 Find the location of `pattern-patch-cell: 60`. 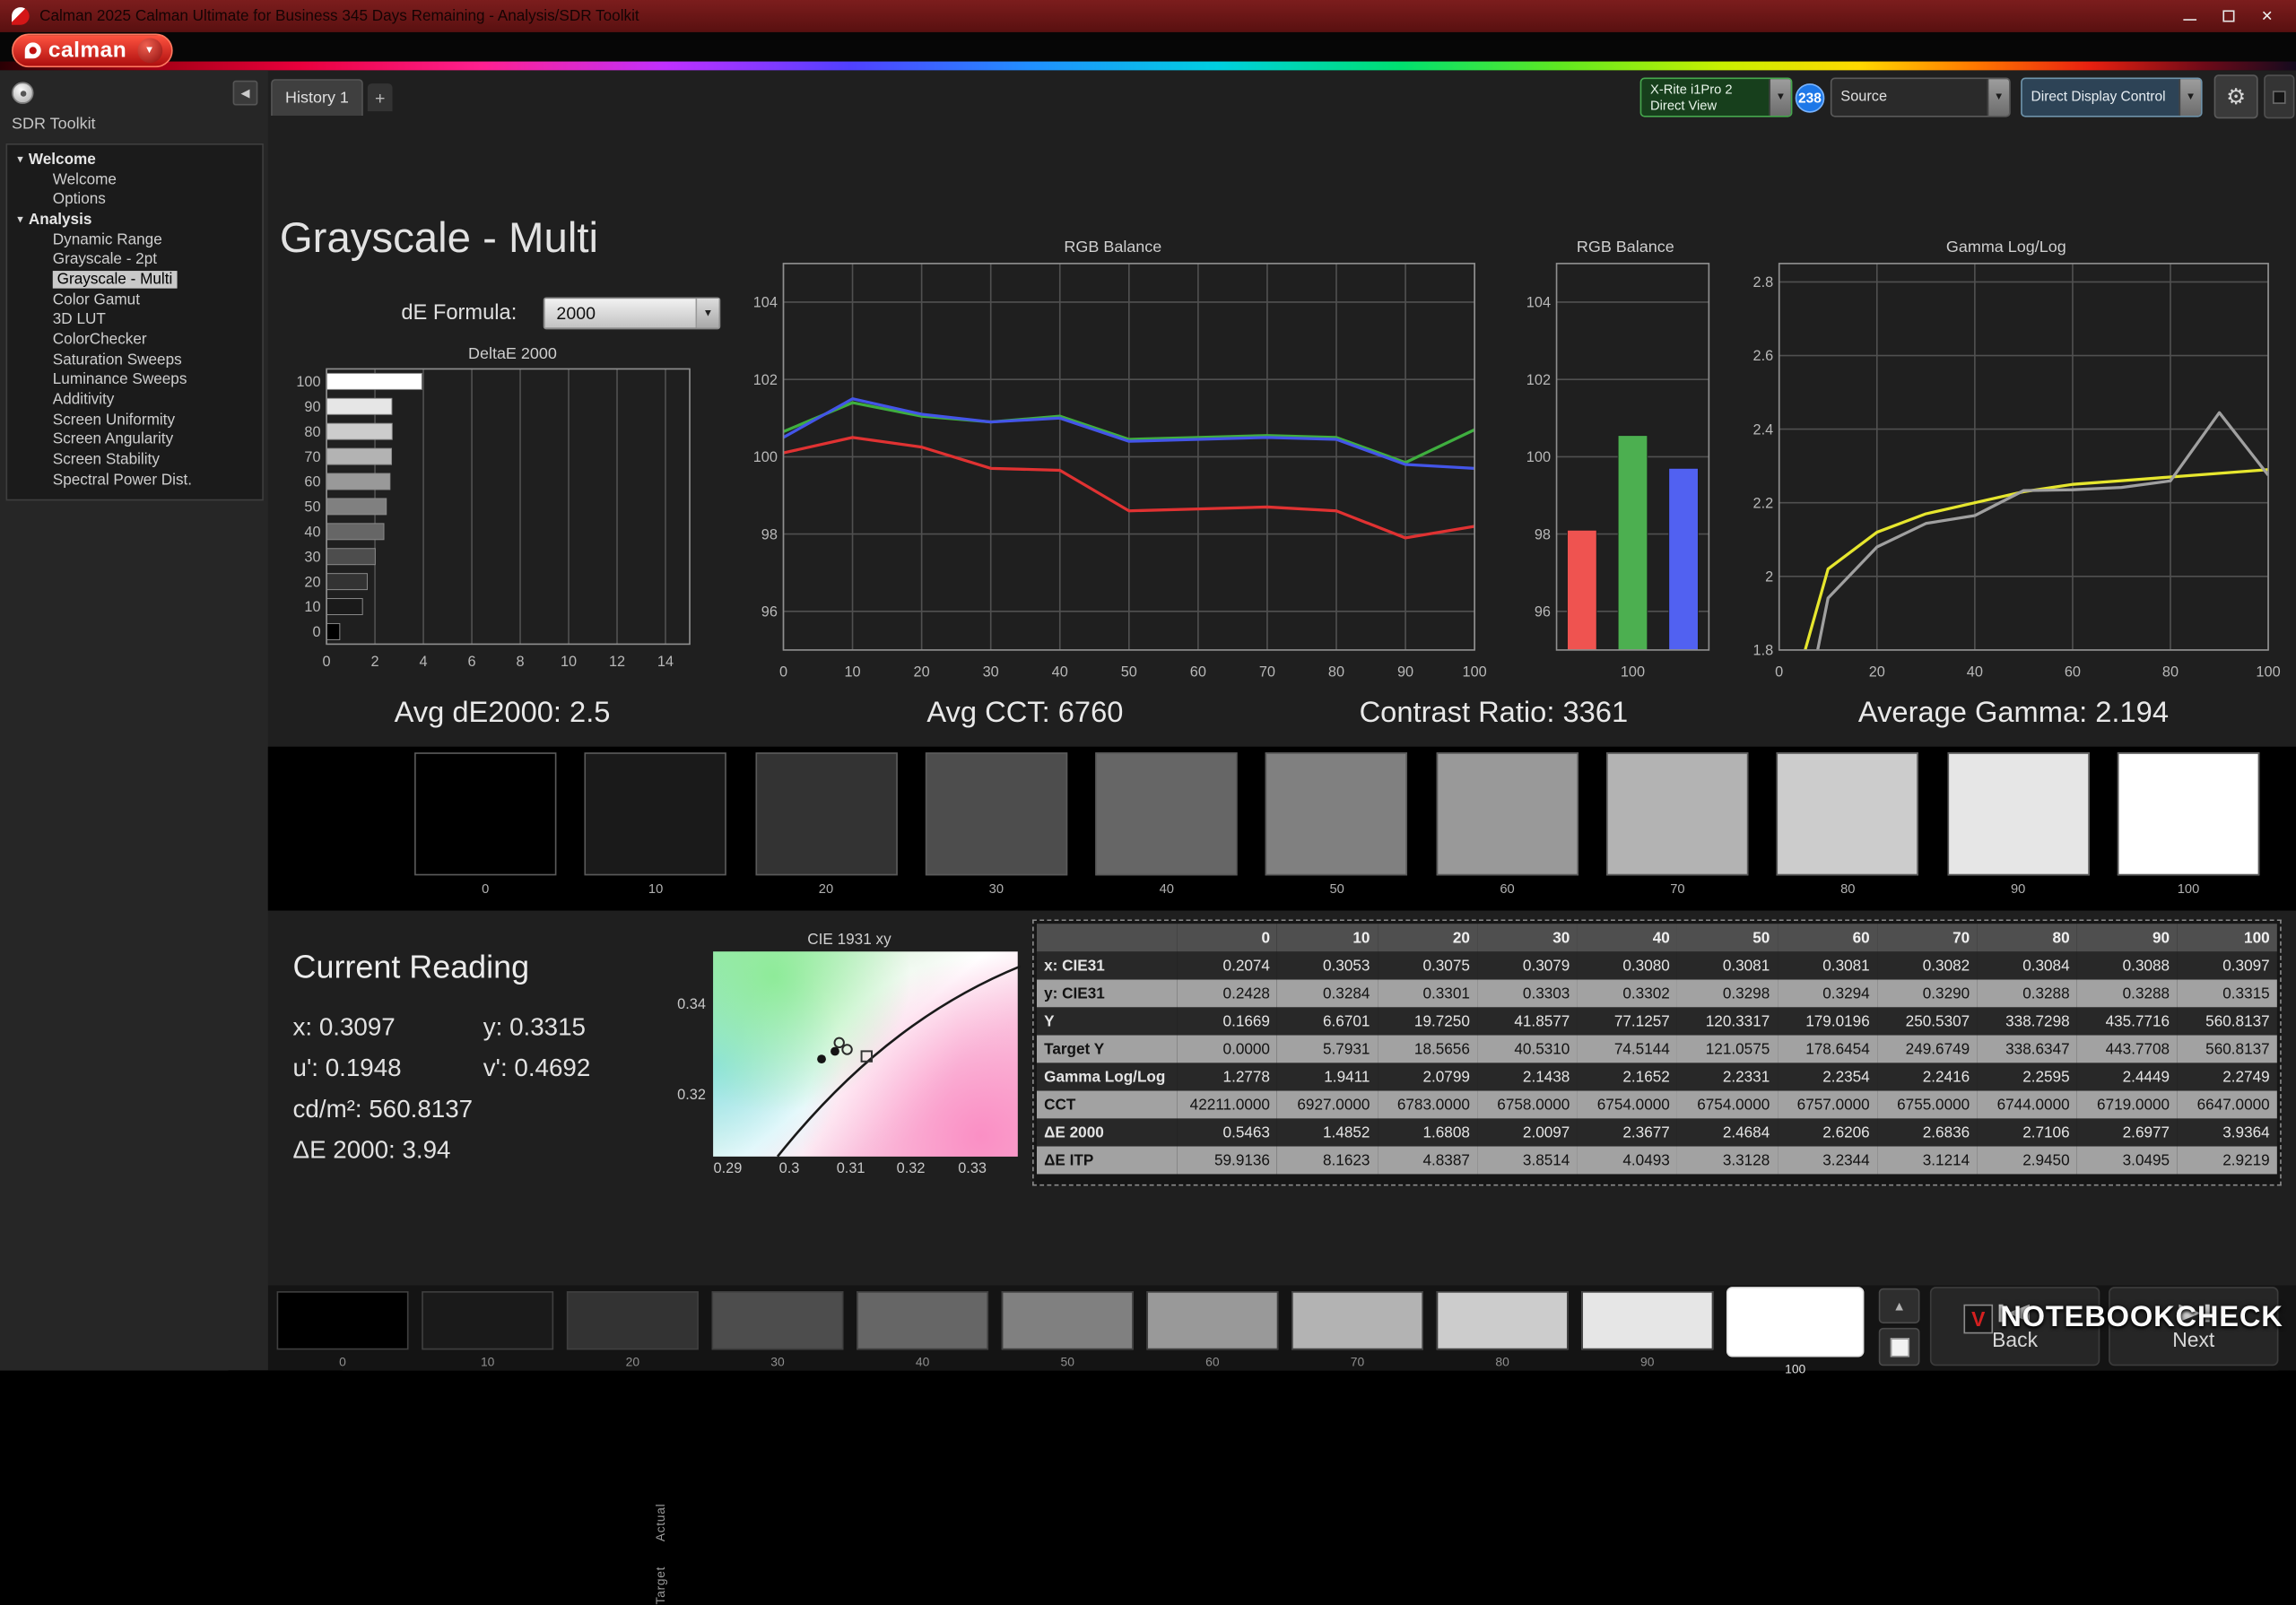

pattern-patch-cell: 60 is located at coordinates (1212, 1330).